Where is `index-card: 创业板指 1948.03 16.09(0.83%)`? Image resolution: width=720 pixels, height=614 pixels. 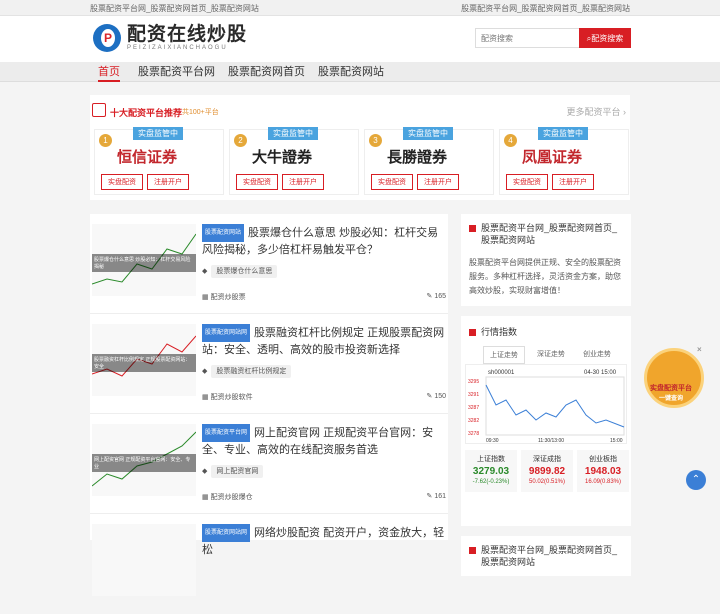 index-card: 创业板指 1948.03 16.09(0.83%) is located at coordinates (603, 471).